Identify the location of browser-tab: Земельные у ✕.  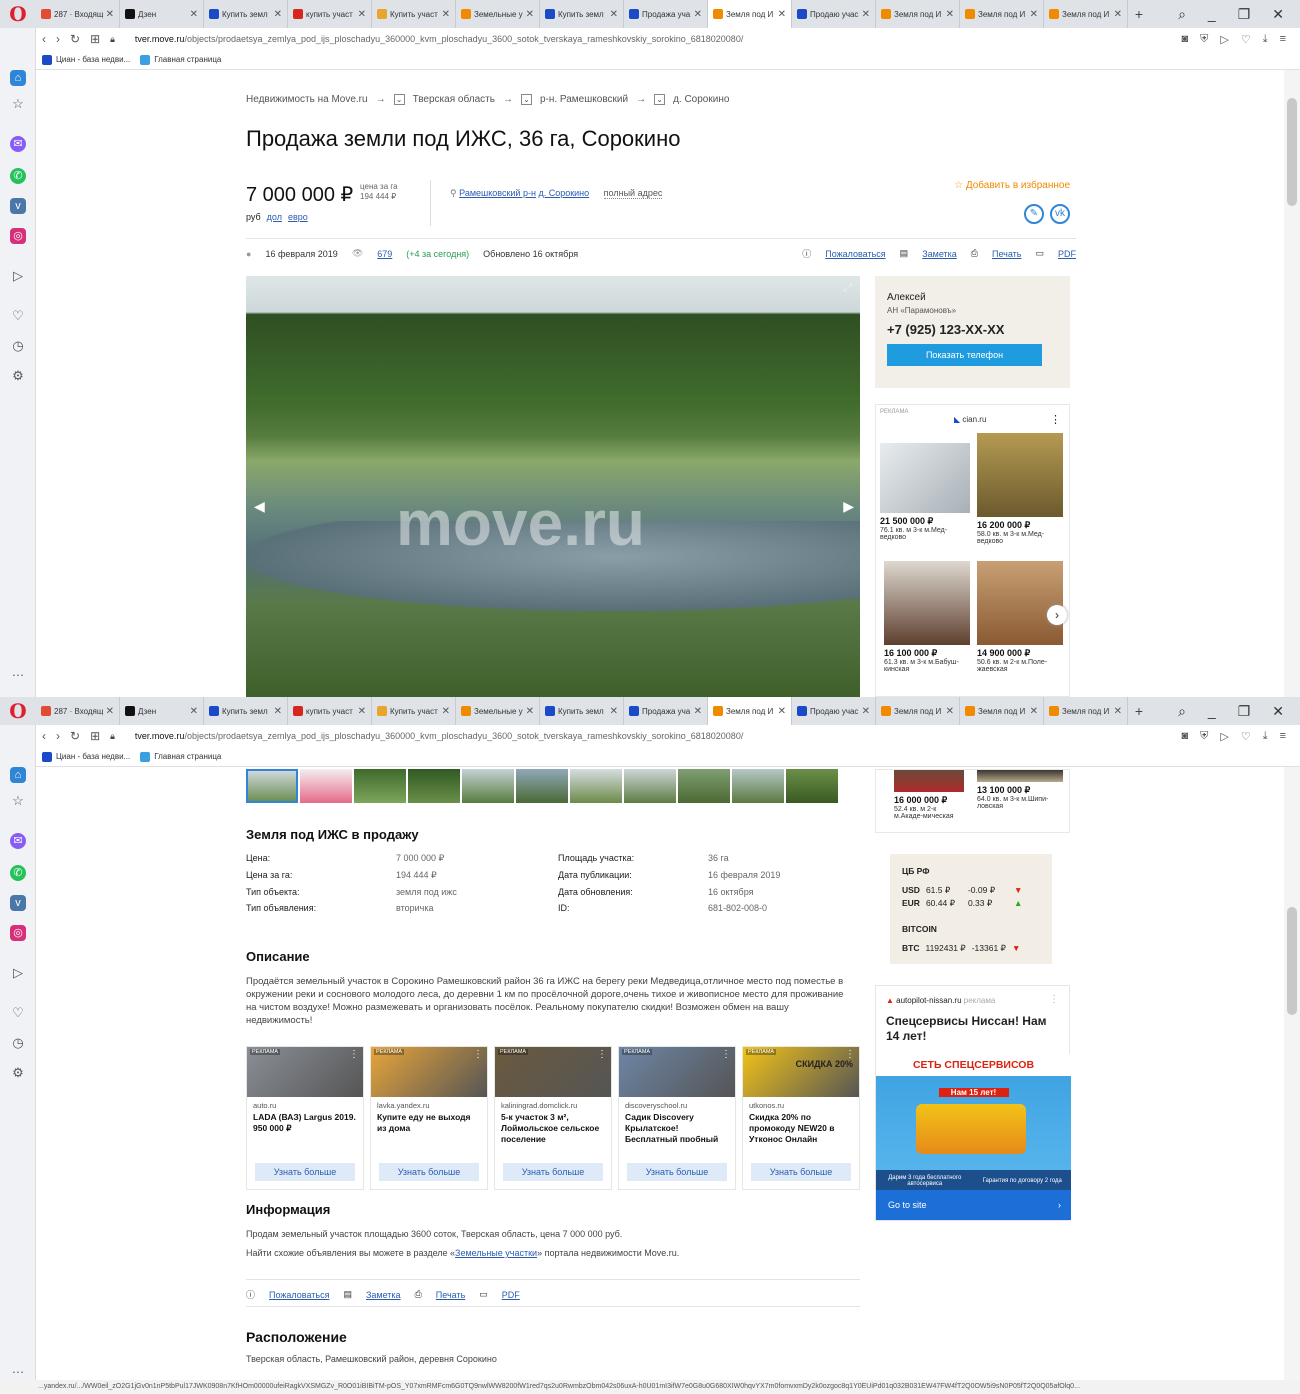
(498, 711).